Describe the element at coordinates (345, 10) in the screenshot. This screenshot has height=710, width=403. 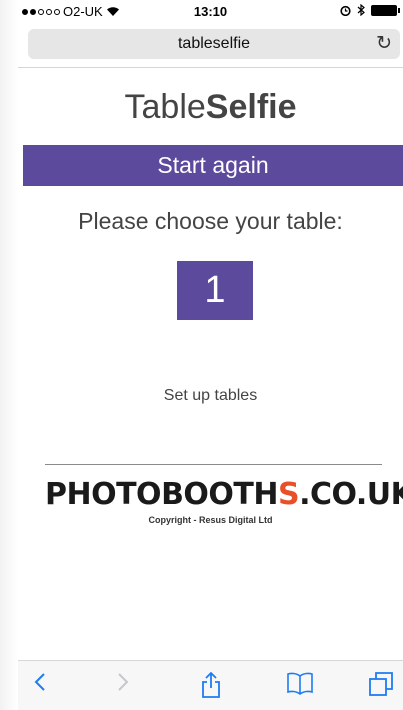
I see `alarm-icon` at that location.